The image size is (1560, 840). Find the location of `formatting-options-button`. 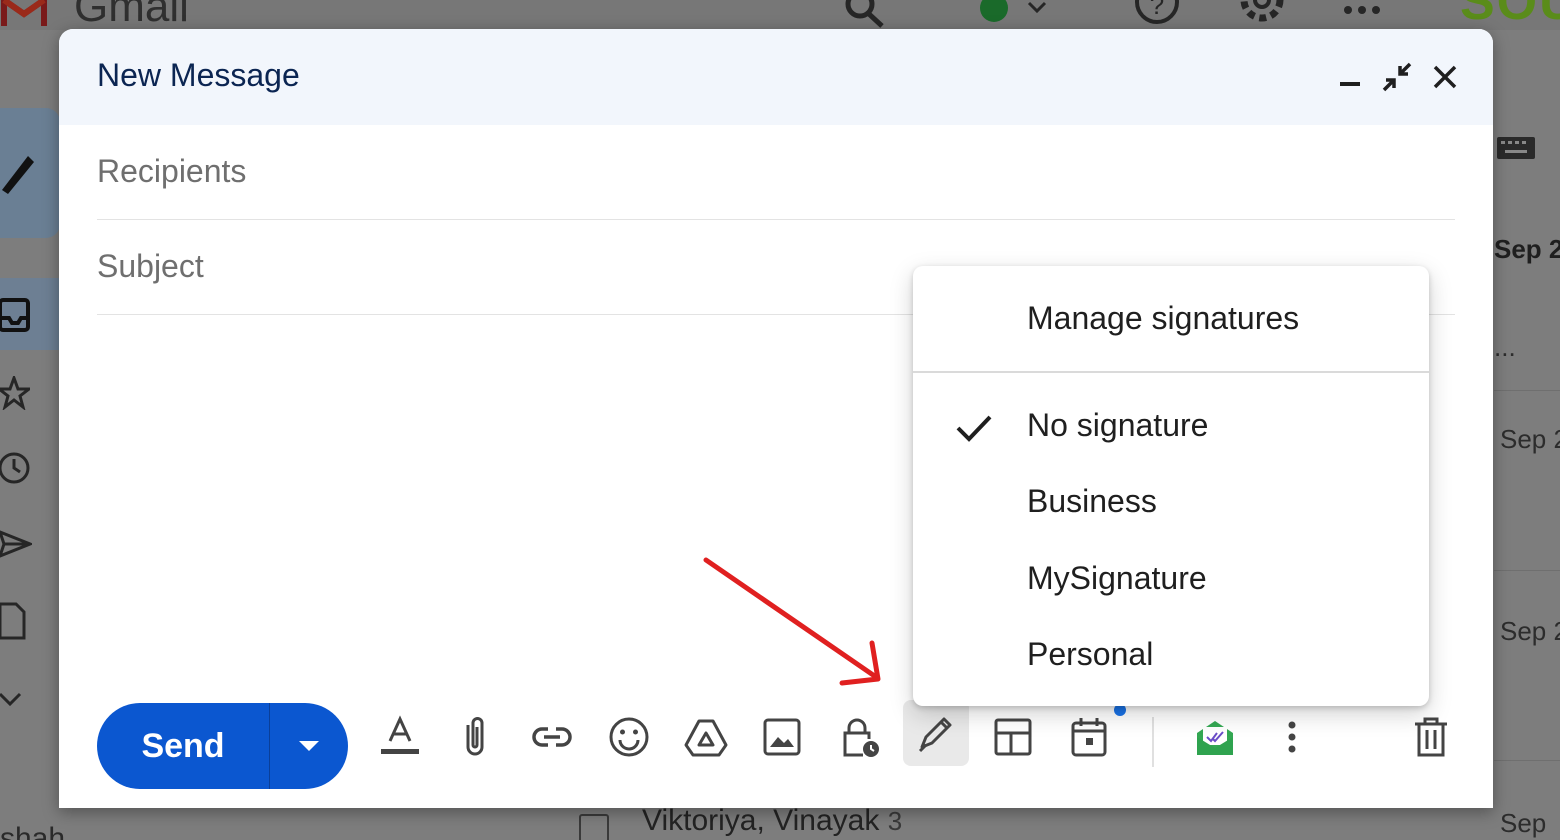

formatting-options-button is located at coordinates (400, 737).